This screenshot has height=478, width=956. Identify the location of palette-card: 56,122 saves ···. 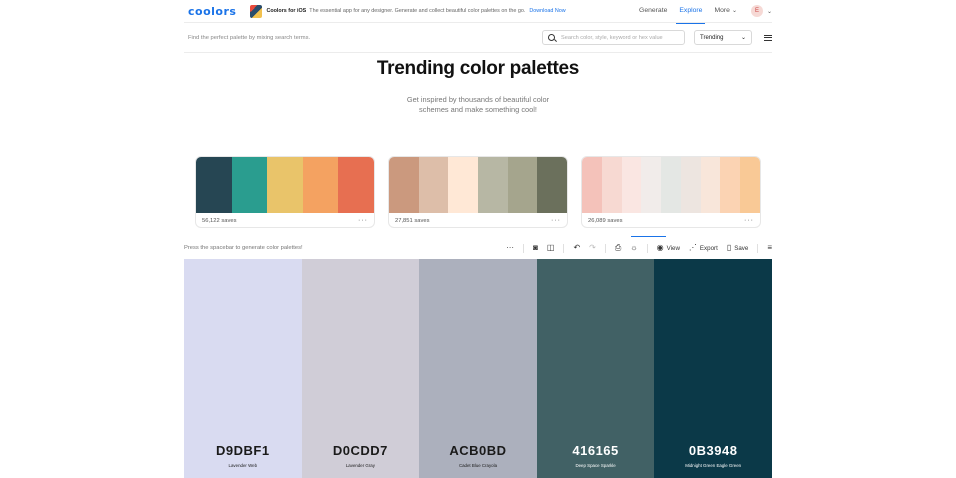
(285, 192).